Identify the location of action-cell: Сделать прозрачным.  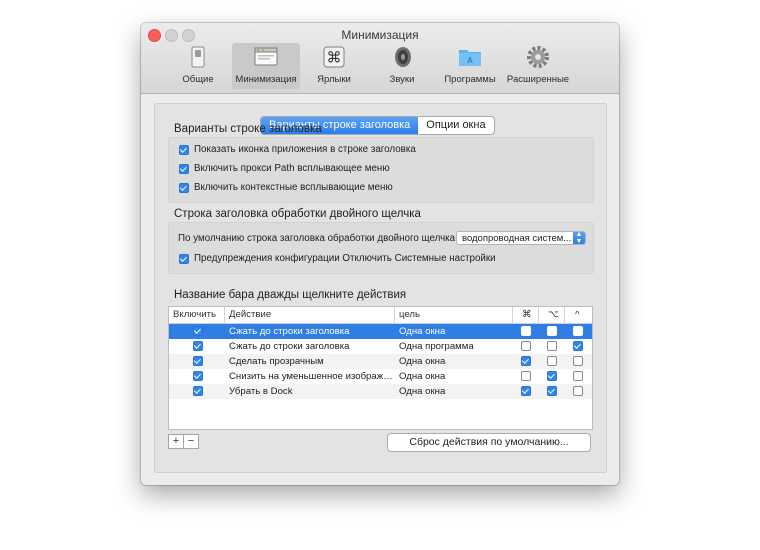
(276, 361).